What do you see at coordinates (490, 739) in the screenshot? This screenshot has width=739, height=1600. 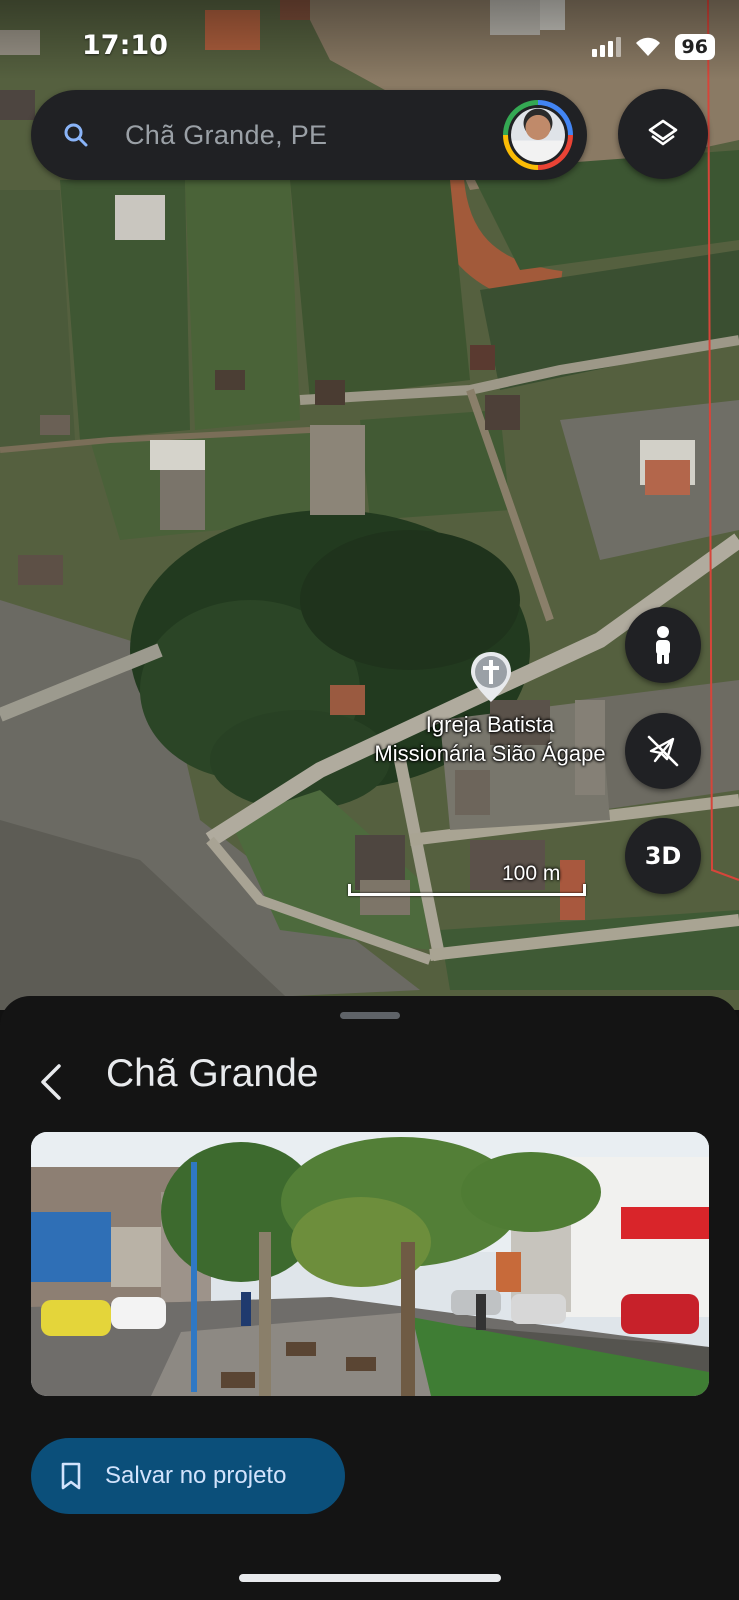 I see `place-label: Igreja Batista Missionária Sião Ágape` at bounding box center [490, 739].